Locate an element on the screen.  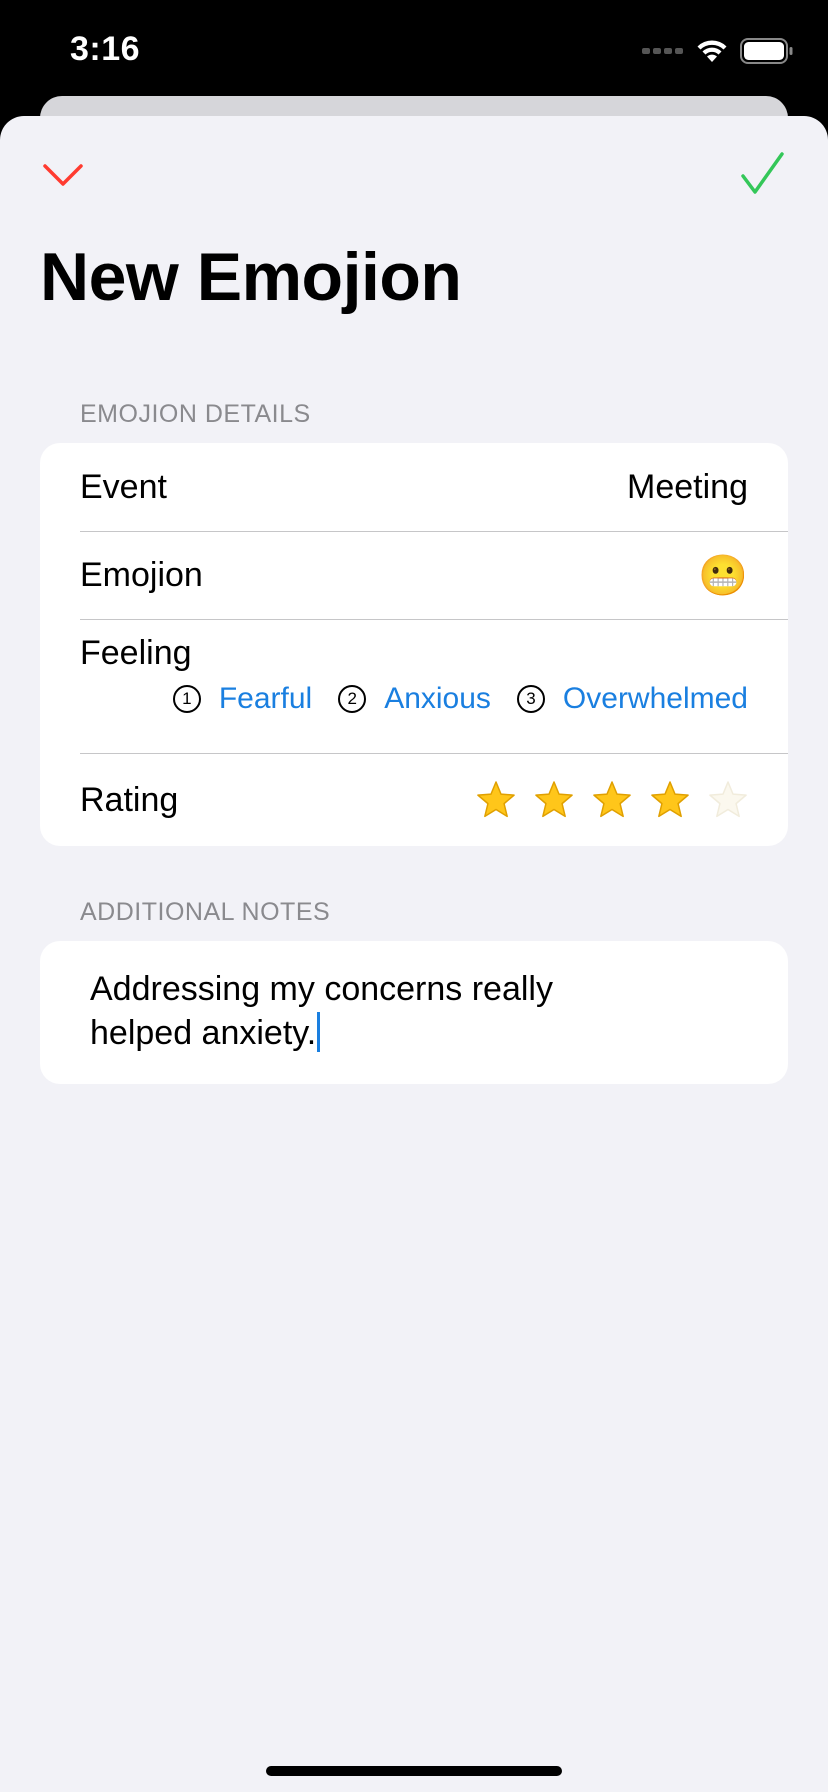
feeling-option-anxious: 2 Anxious is located at coordinates (414, 699).